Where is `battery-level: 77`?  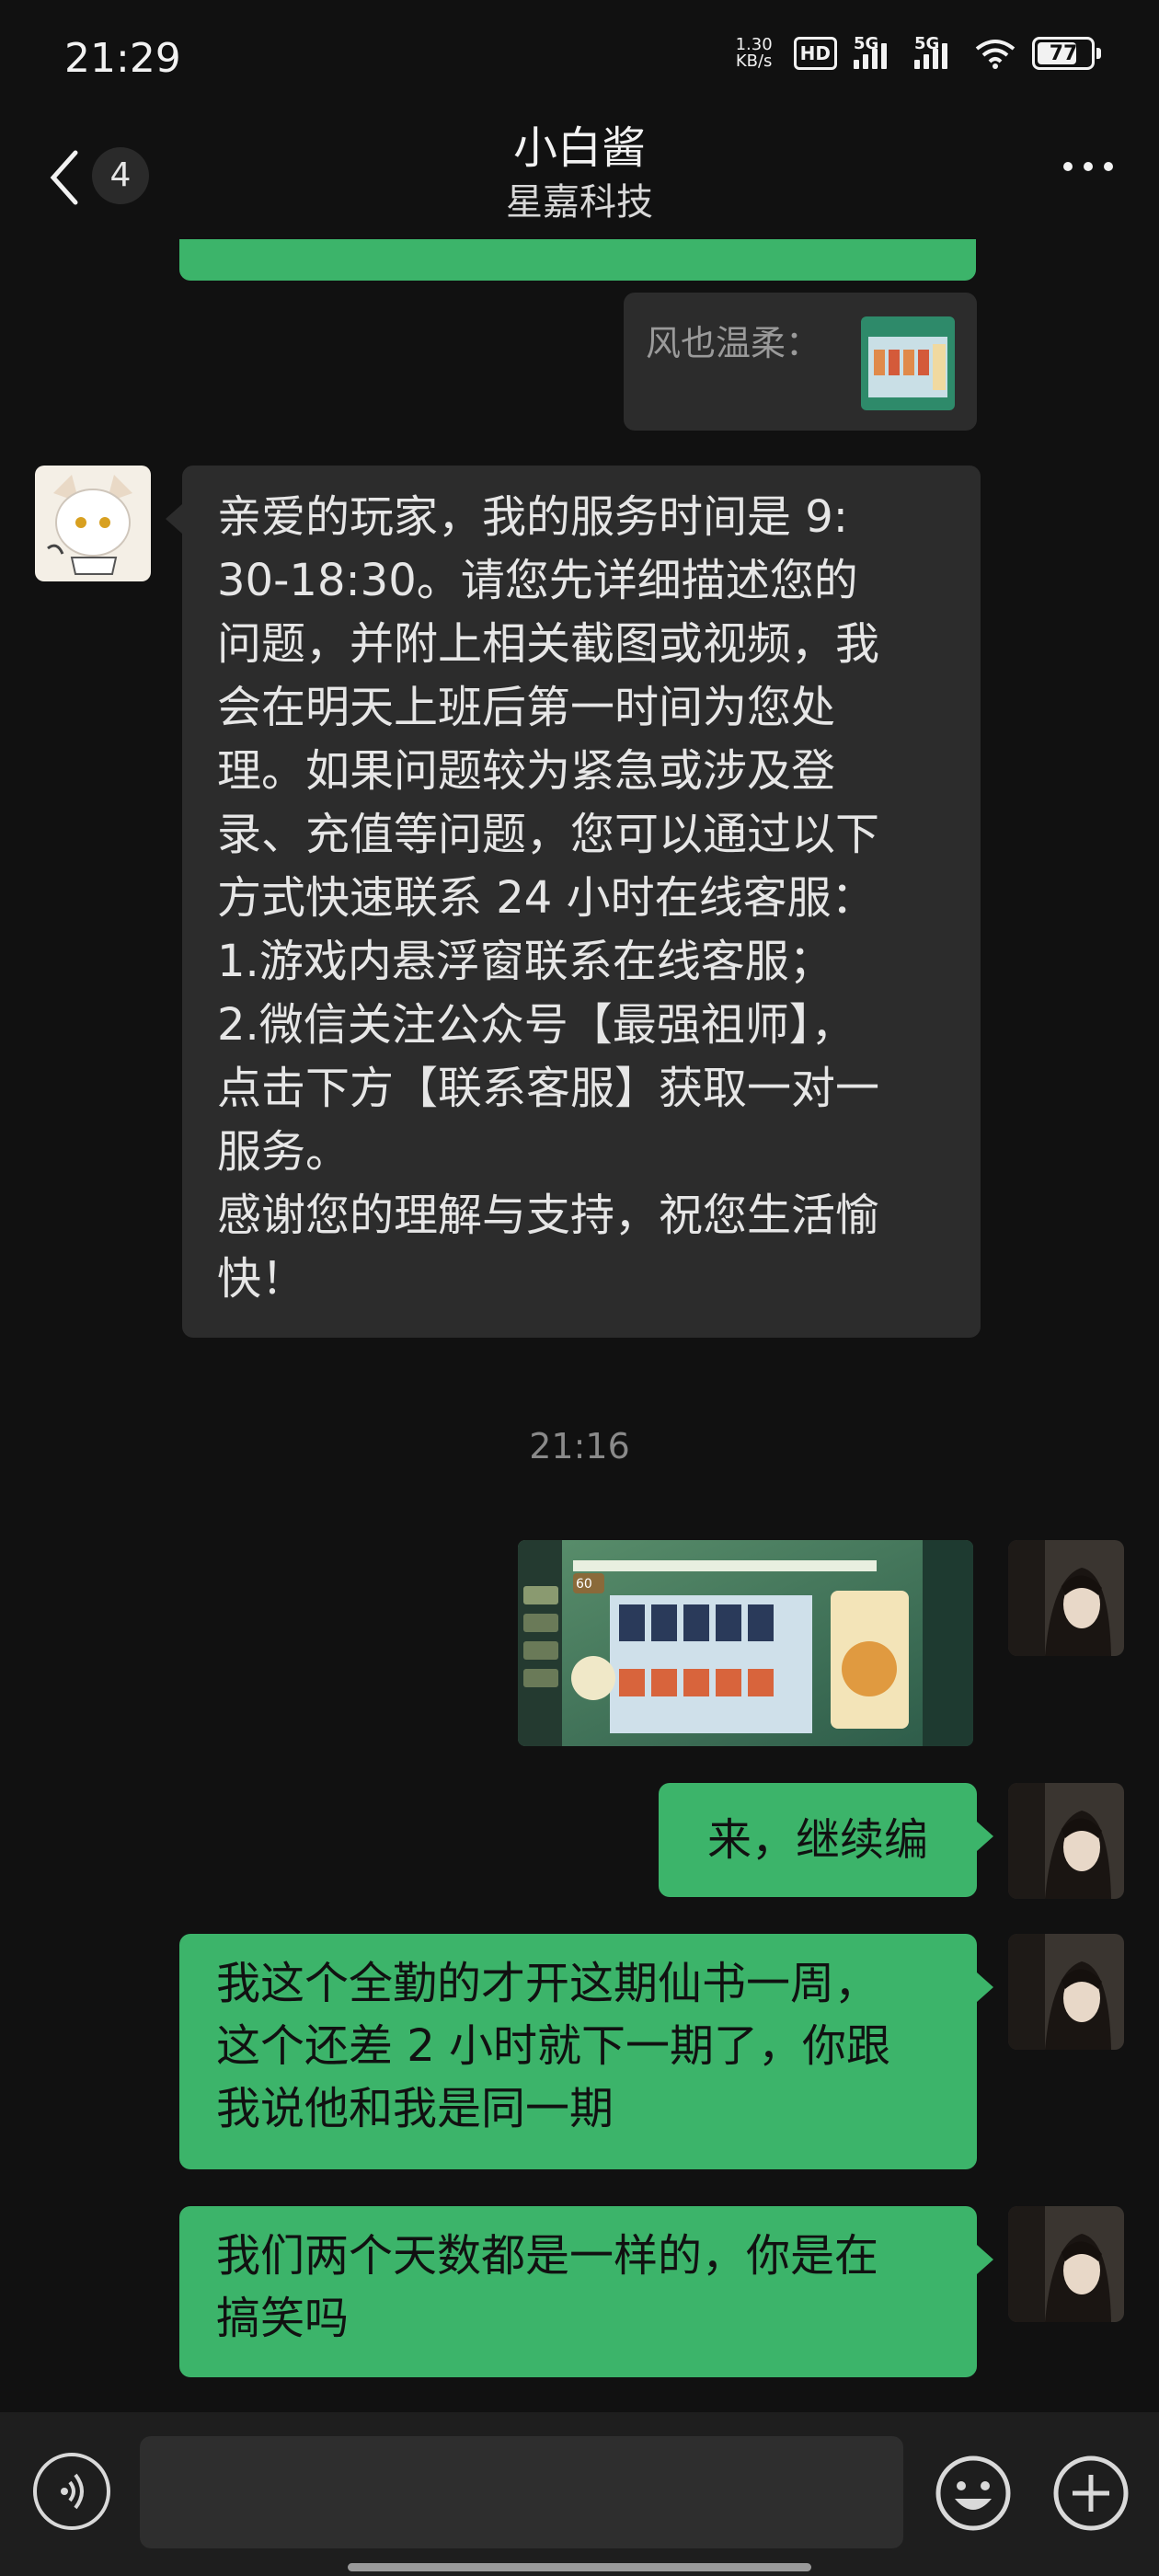 battery-level: 77 is located at coordinates (1063, 53).